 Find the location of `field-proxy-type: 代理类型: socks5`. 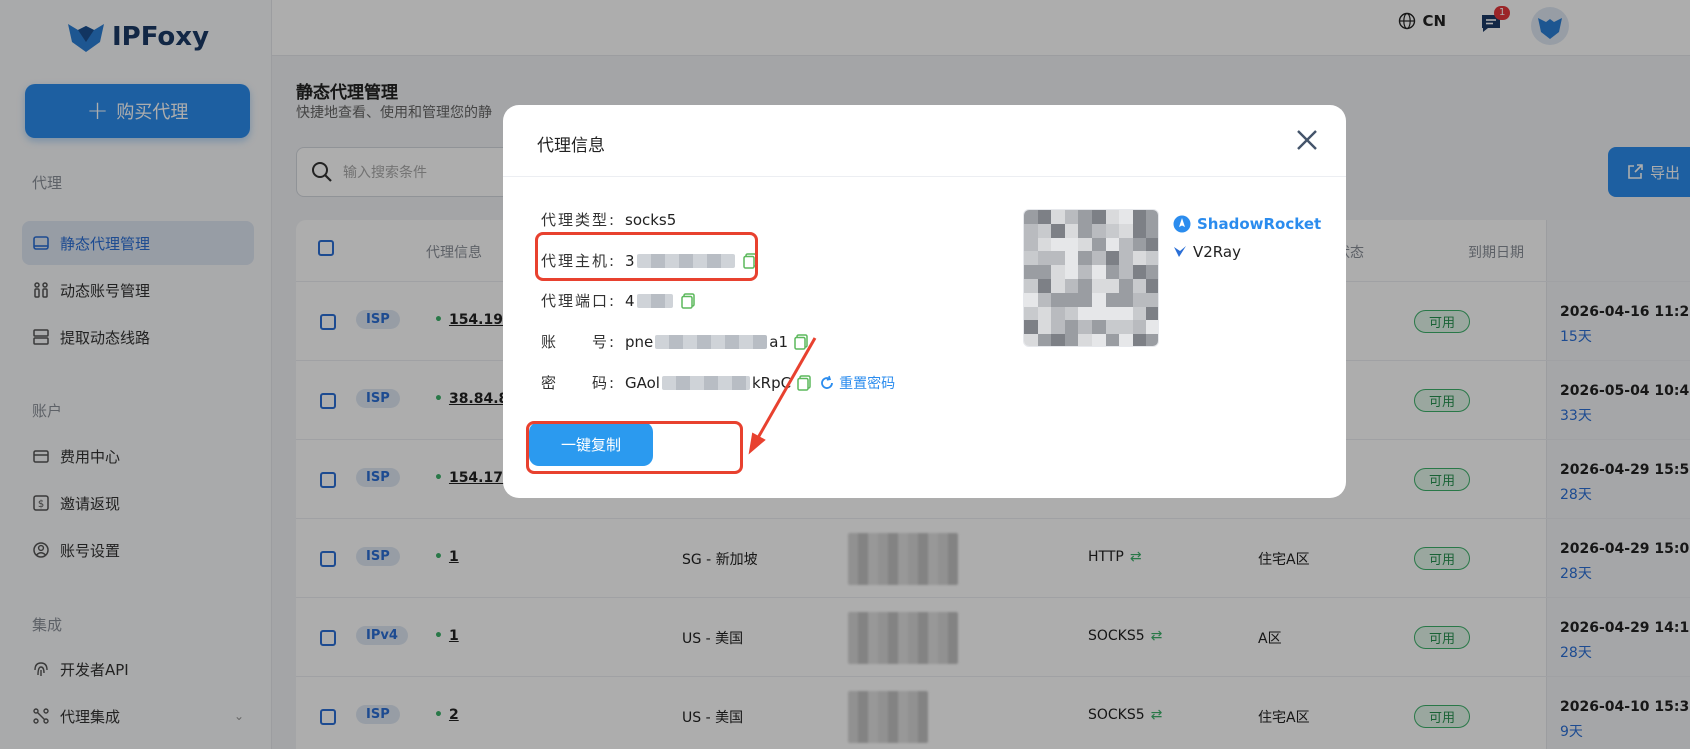

field-proxy-type: 代理类型: socks5 is located at coordinates (608, 219).